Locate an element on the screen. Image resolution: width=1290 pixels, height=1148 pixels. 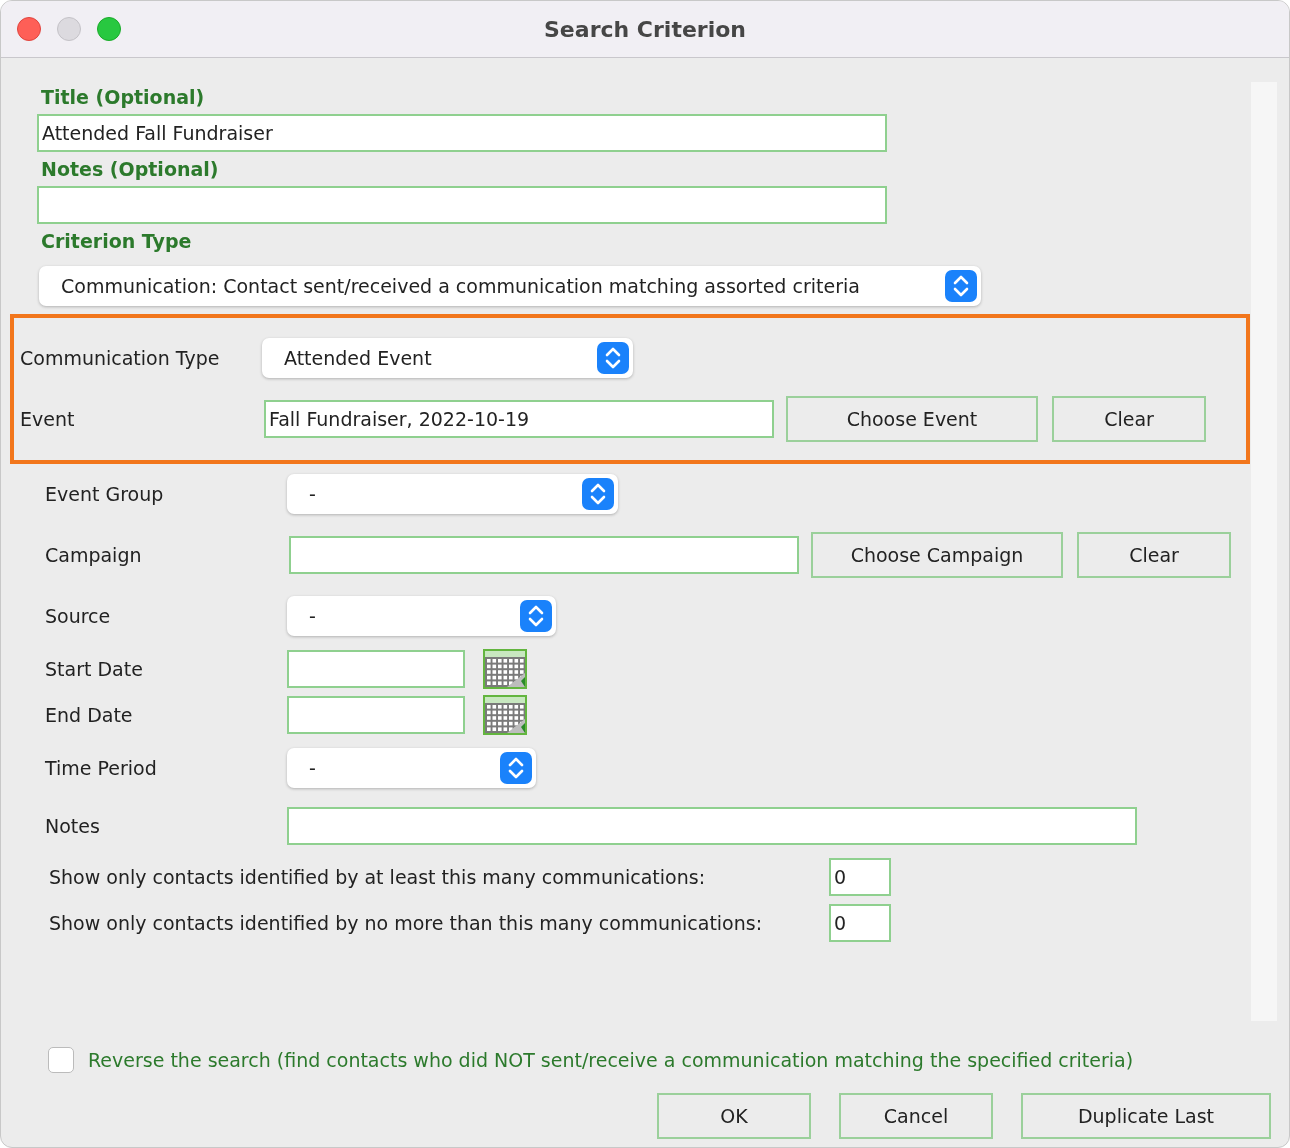
field-label: End Date is located at coordinates (89, 715).